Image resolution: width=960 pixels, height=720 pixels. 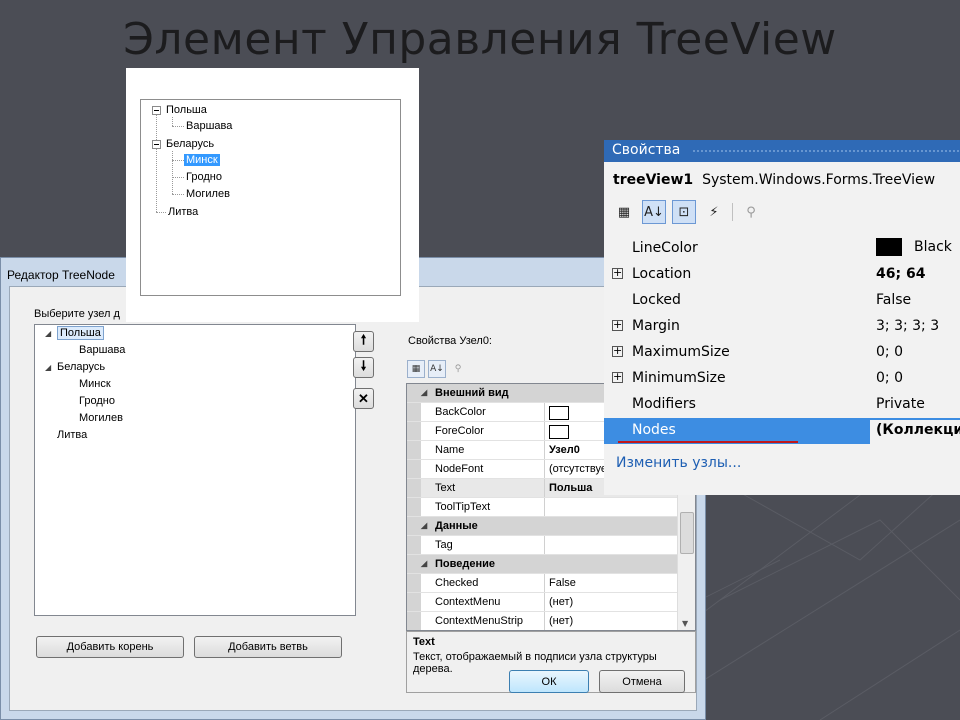 I want to click on slide-title: Элемент Управления TreeView, so click(x=480, y=39).